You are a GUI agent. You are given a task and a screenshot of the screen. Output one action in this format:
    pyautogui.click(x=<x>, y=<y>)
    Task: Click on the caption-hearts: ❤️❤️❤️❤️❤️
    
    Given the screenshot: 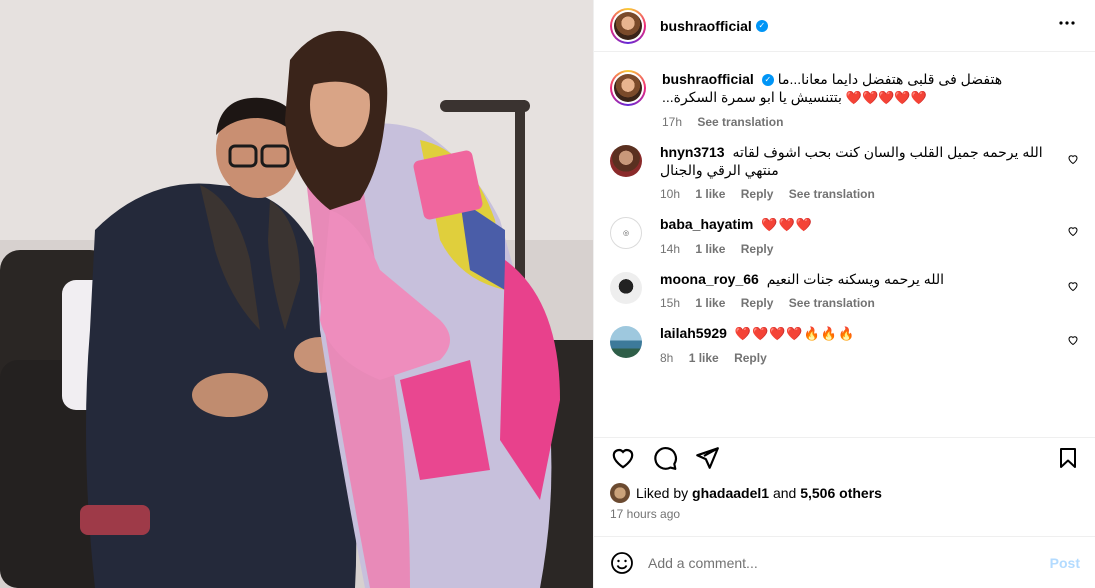 What is the action you would take?
    pyautogui.click(x=886, y=97)
    